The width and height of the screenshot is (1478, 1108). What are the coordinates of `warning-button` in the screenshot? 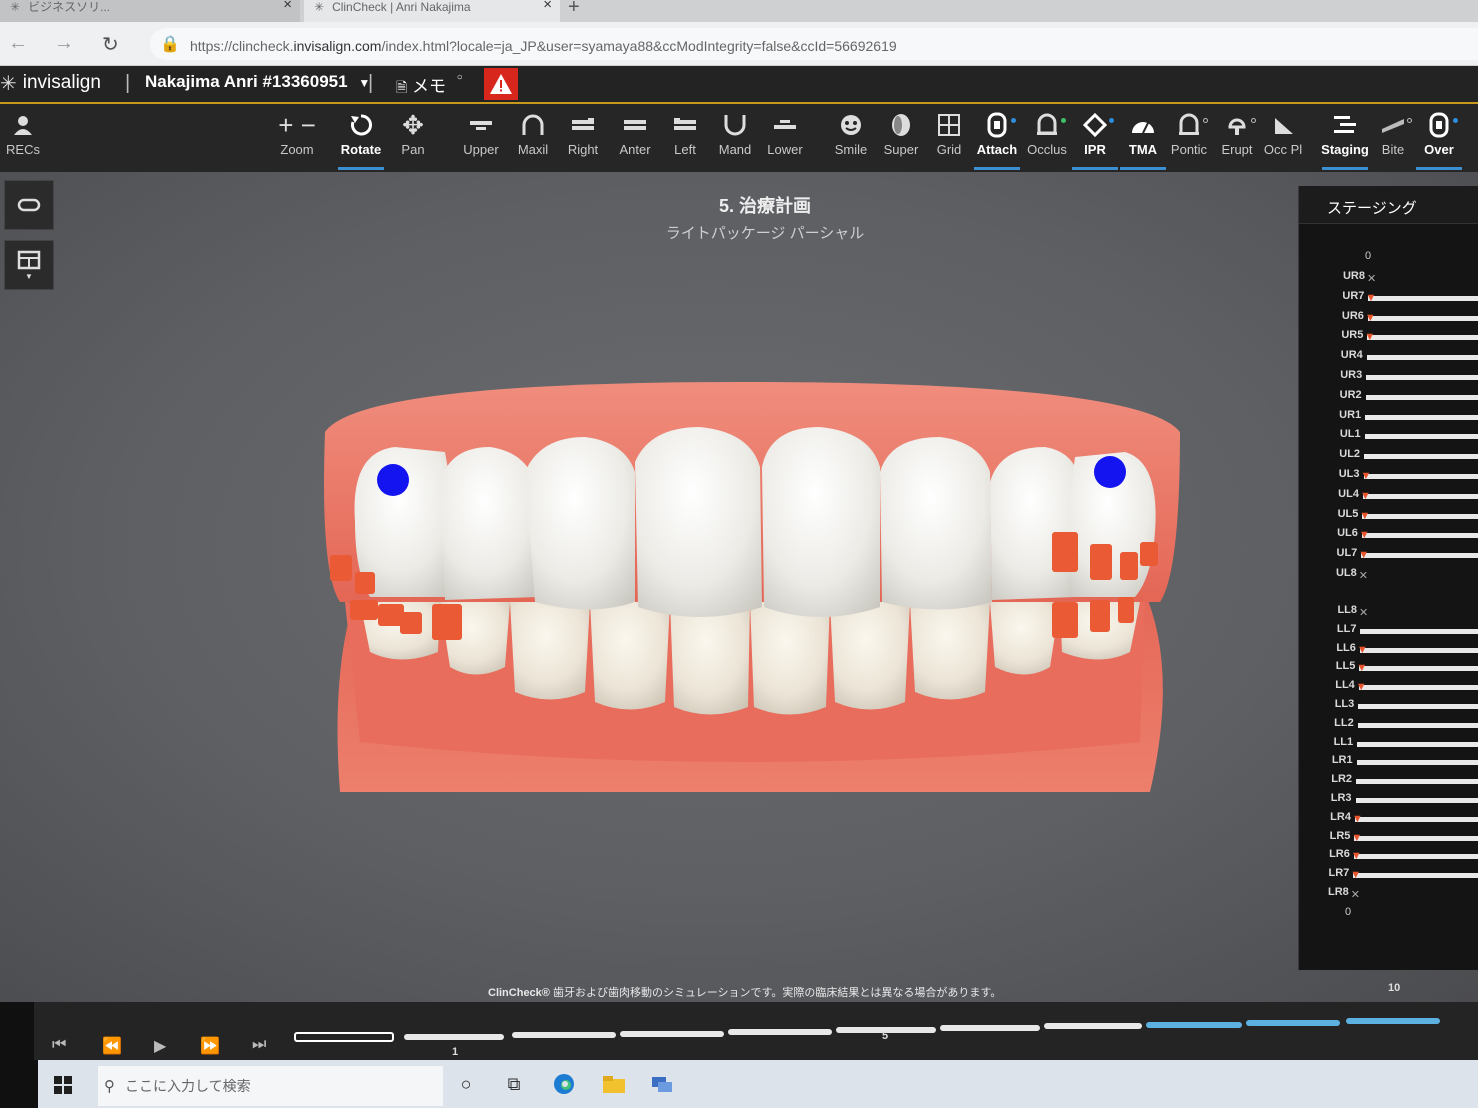 It's located at (501, 84).